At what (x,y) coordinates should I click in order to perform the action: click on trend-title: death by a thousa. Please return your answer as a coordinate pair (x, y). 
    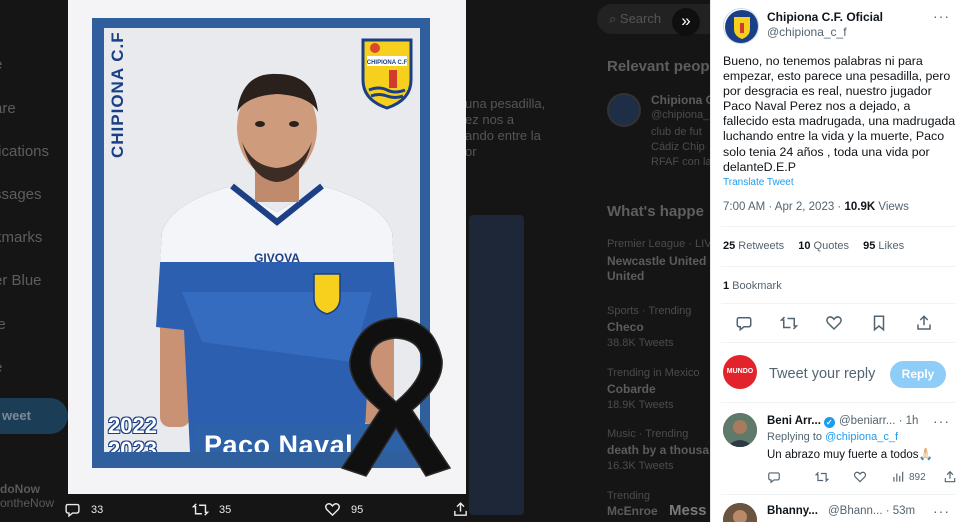
    Looking at the image, I should click on (658, 450).